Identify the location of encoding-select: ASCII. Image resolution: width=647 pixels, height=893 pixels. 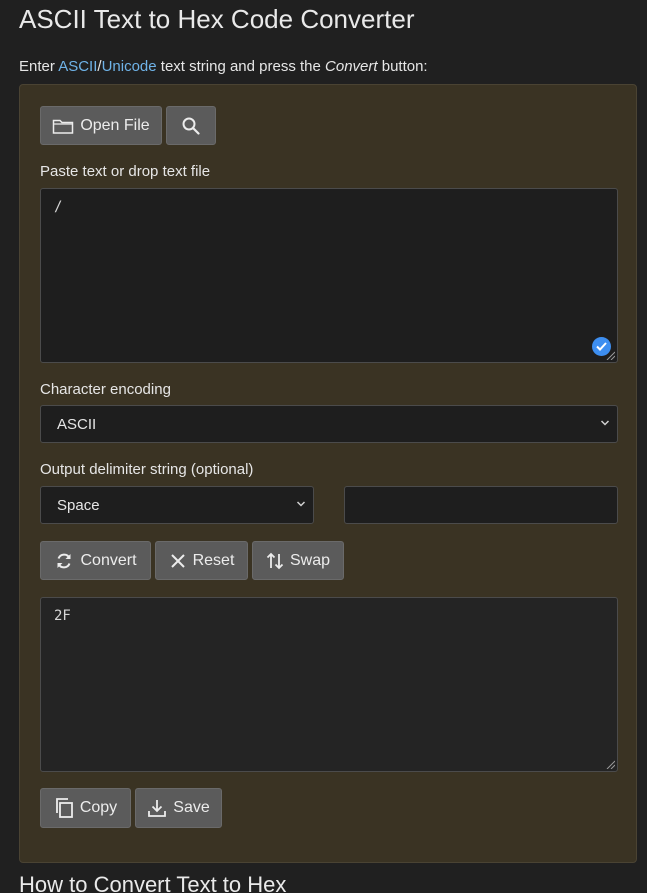
(329, 424).